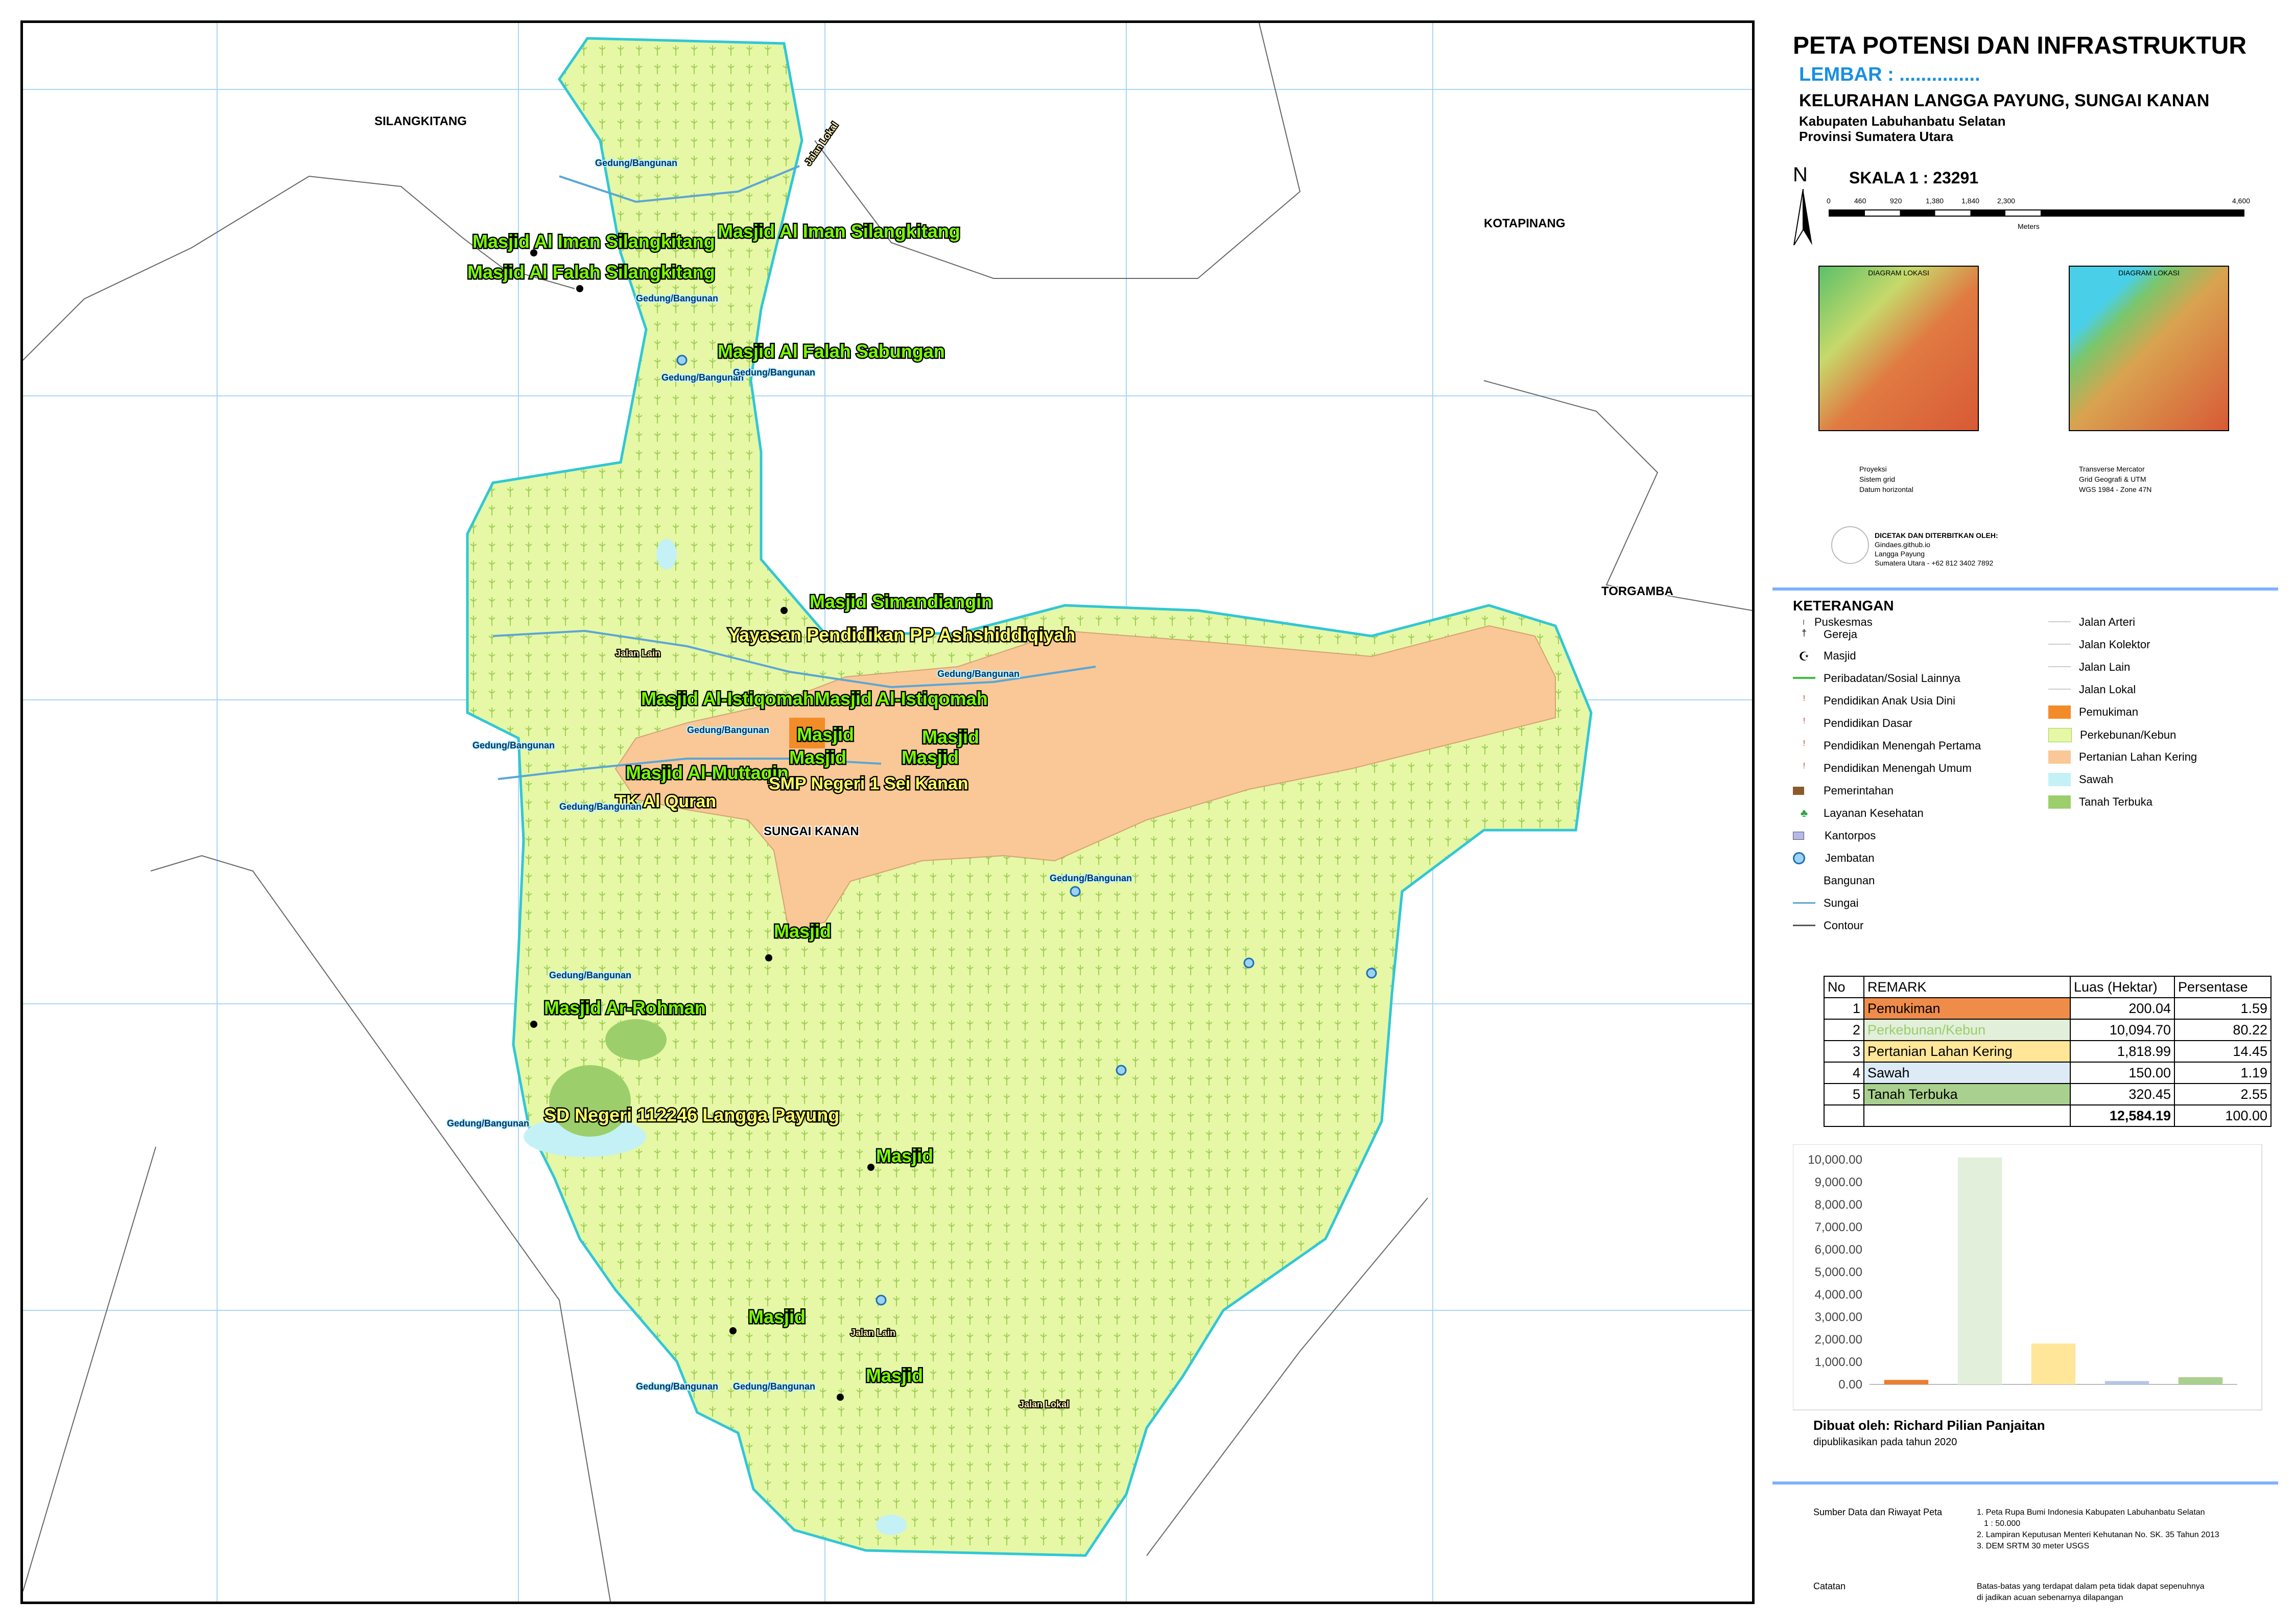  I want to click on table-cell-no: 2, so click(1844, 1030).